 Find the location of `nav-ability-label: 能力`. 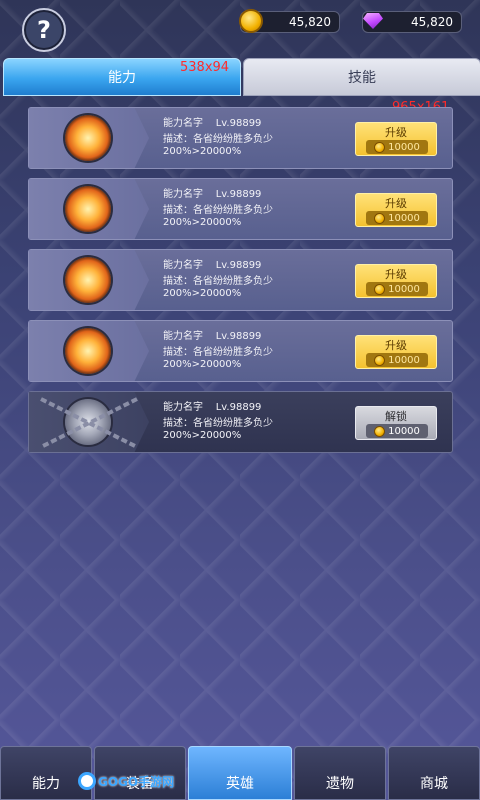

nav-ability-label: 能力 is located at coordinates (46, 784).